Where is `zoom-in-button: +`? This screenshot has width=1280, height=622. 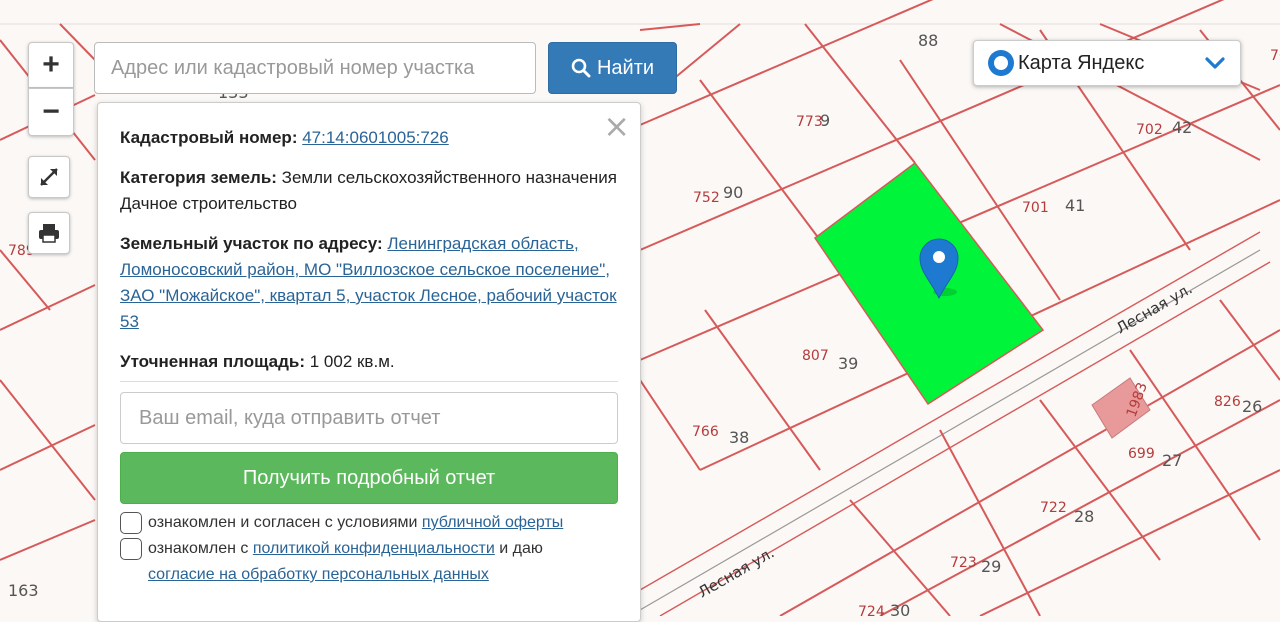
zoom-in-button: + is located at coordinates (51, 65).